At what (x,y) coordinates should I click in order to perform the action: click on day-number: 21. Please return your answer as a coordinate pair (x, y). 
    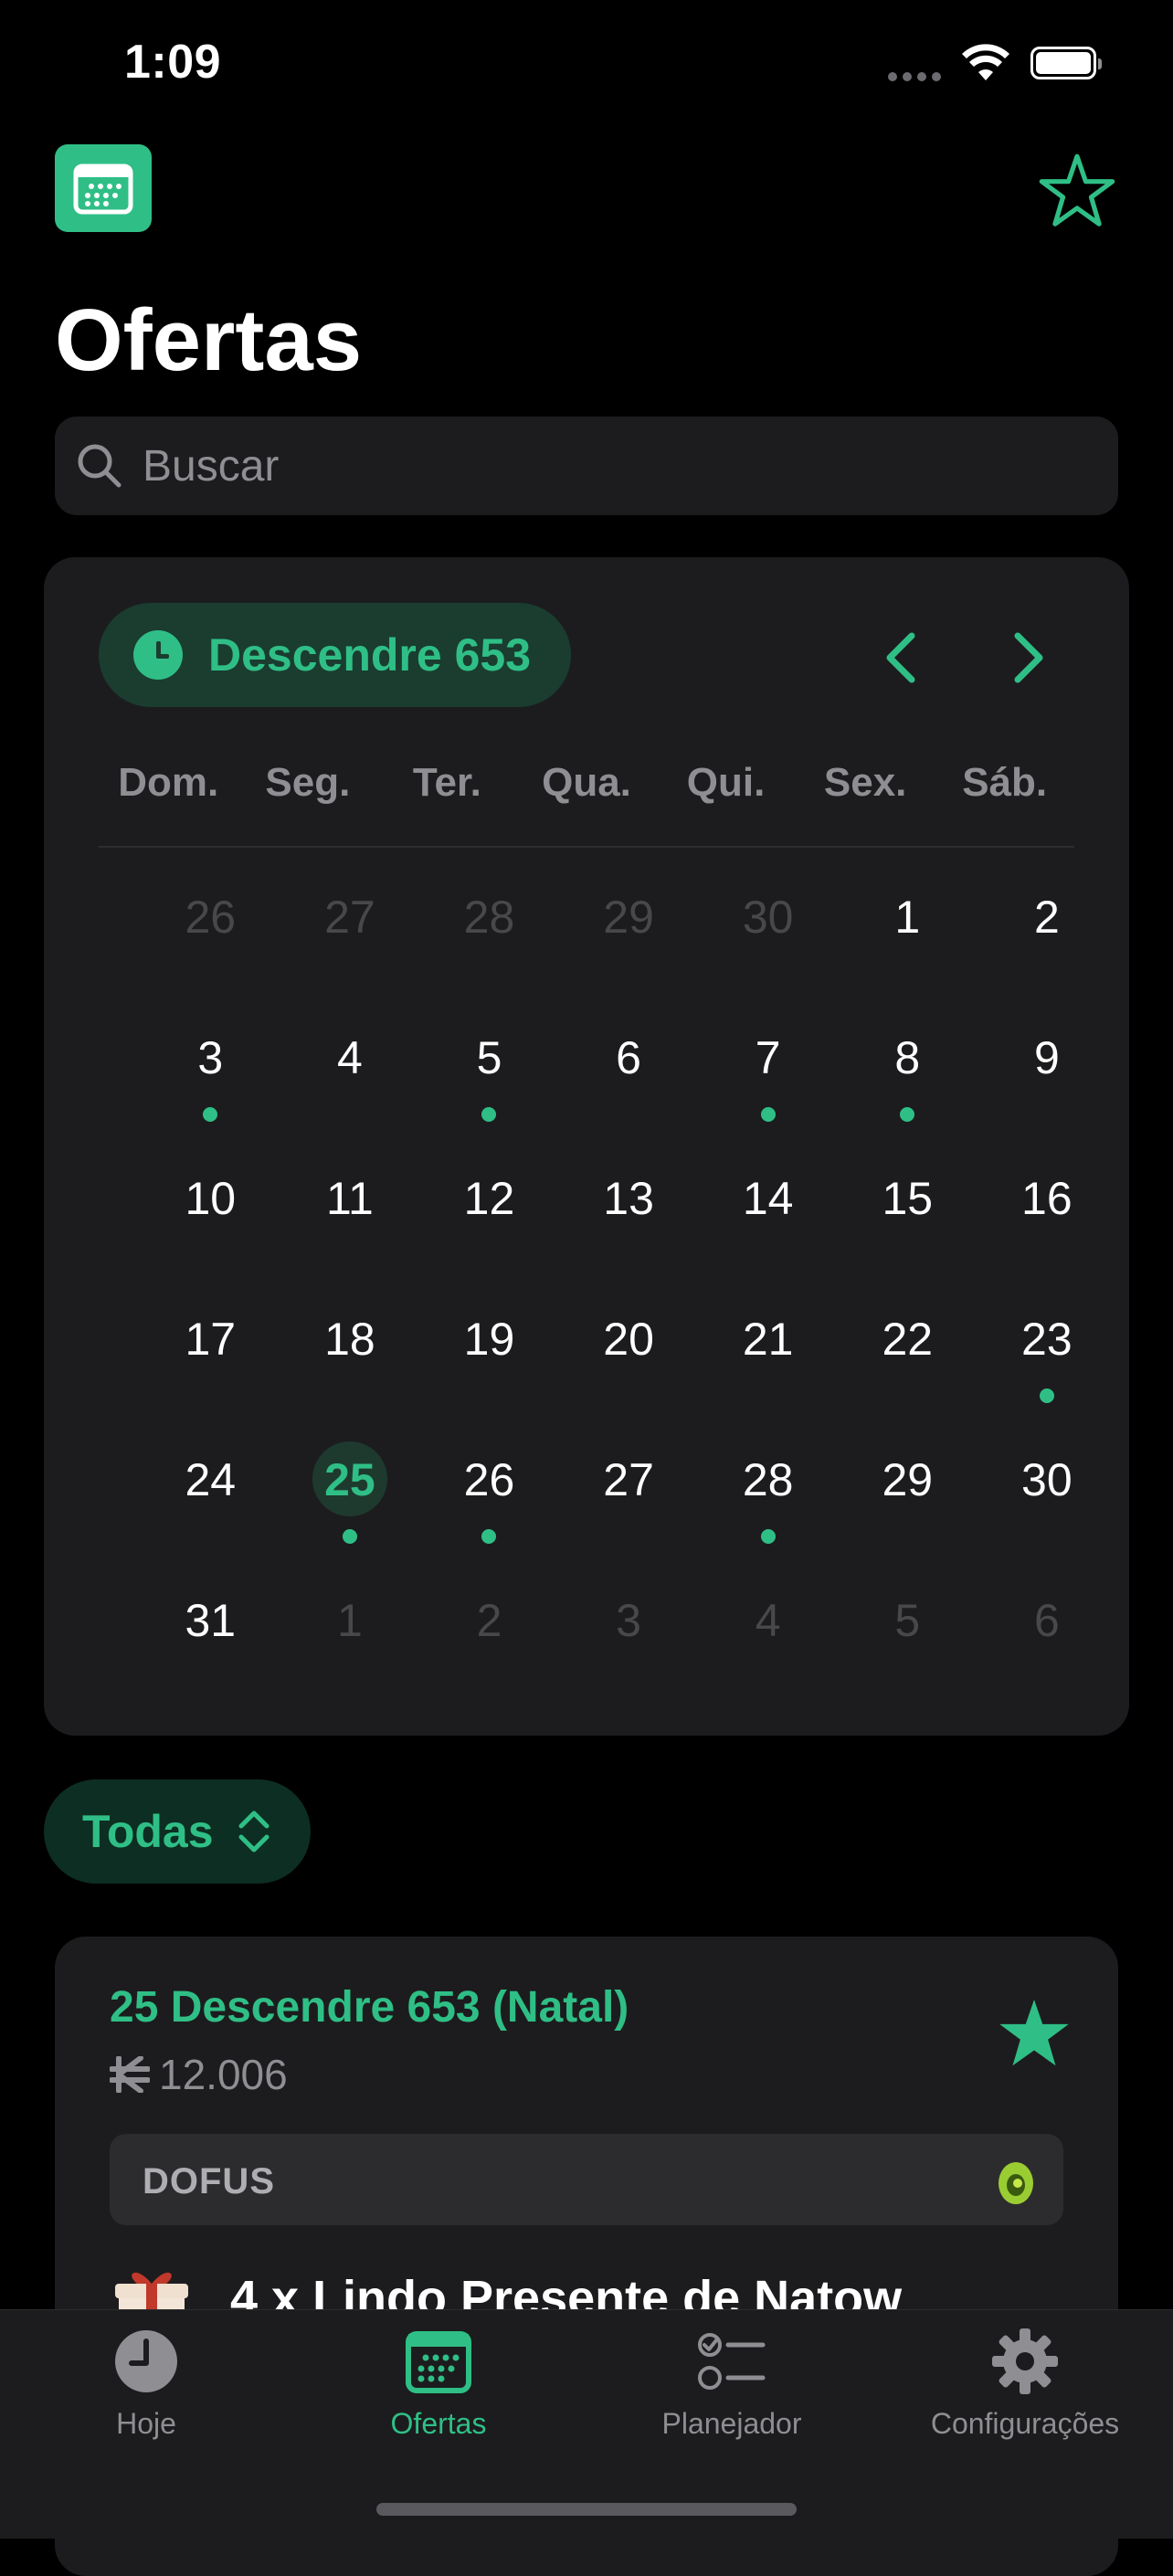
    Looking at the image, I should click on (768, 1339).